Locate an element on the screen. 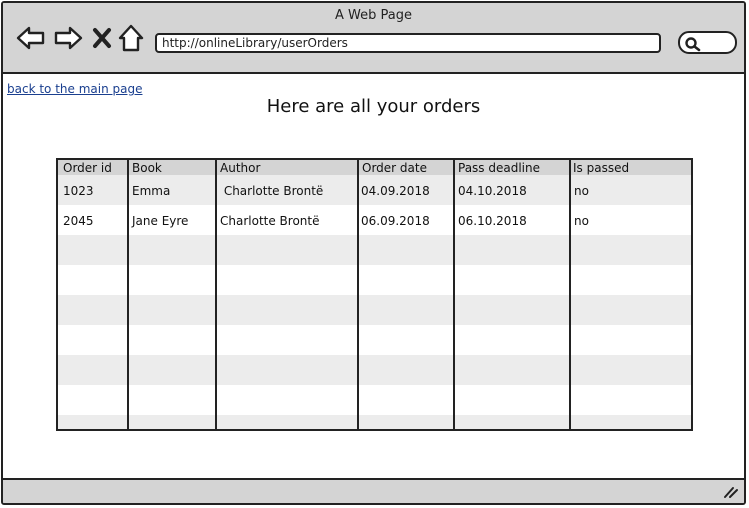 The image size is (749, 508). cell-book: Emma is located at coordinates (151, 191).